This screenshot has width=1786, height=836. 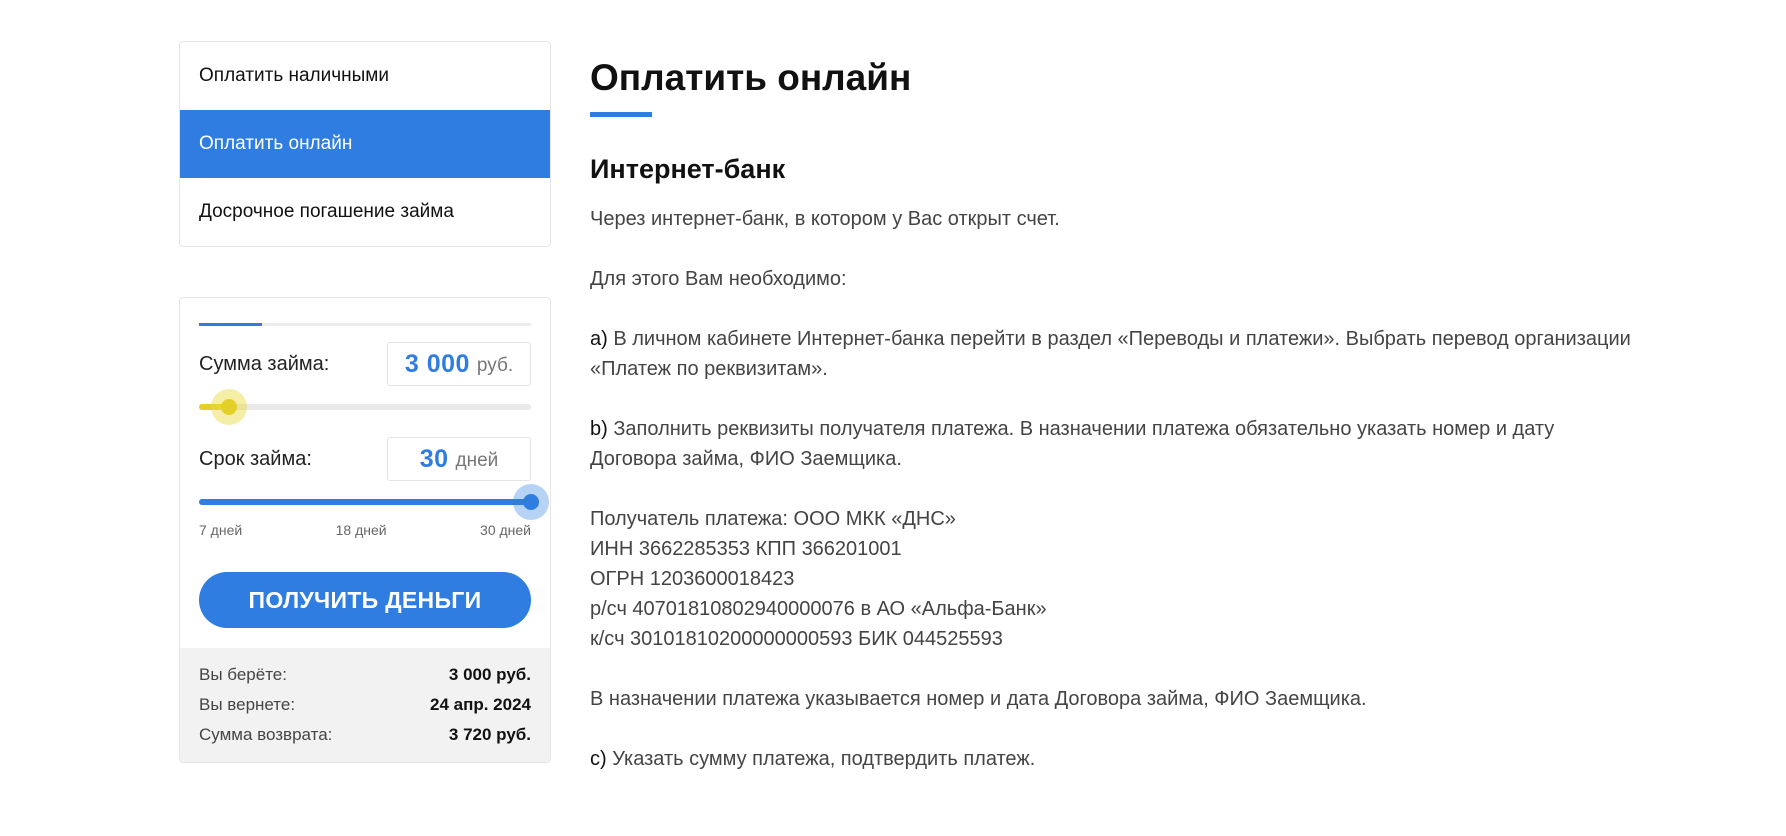 I want to click on amount-label: Сумма займа:, so click(x=264, y=363).